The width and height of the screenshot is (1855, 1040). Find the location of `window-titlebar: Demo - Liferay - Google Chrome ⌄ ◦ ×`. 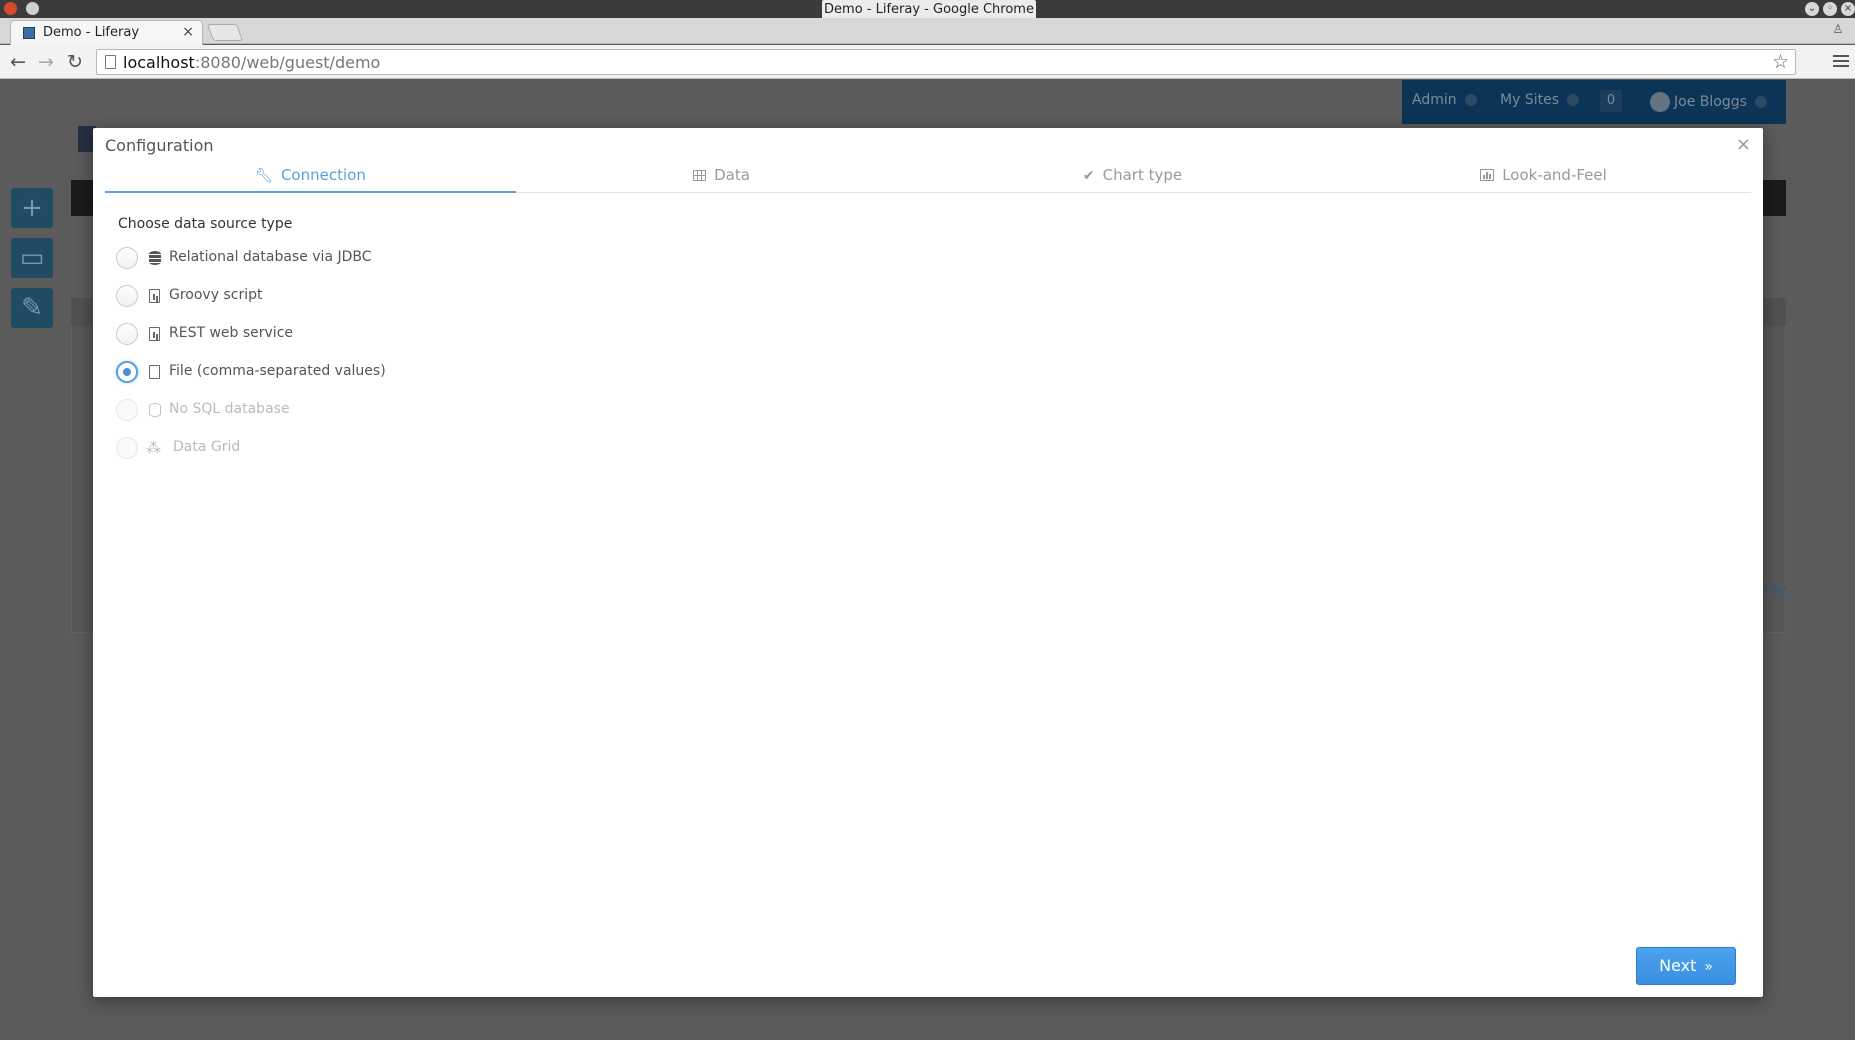

window-titlebar: Demo - Liferay - Google Chrome ⌄ ◦ × is located at coordinates (927, 9).